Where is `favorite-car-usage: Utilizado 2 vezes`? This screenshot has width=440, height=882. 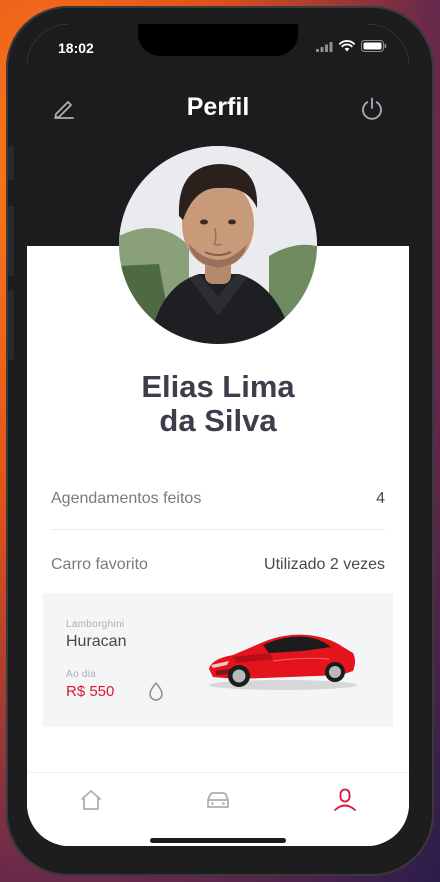
favorite-car-usage: Utilizado 2 vezes is located at coordinates (324, 564).